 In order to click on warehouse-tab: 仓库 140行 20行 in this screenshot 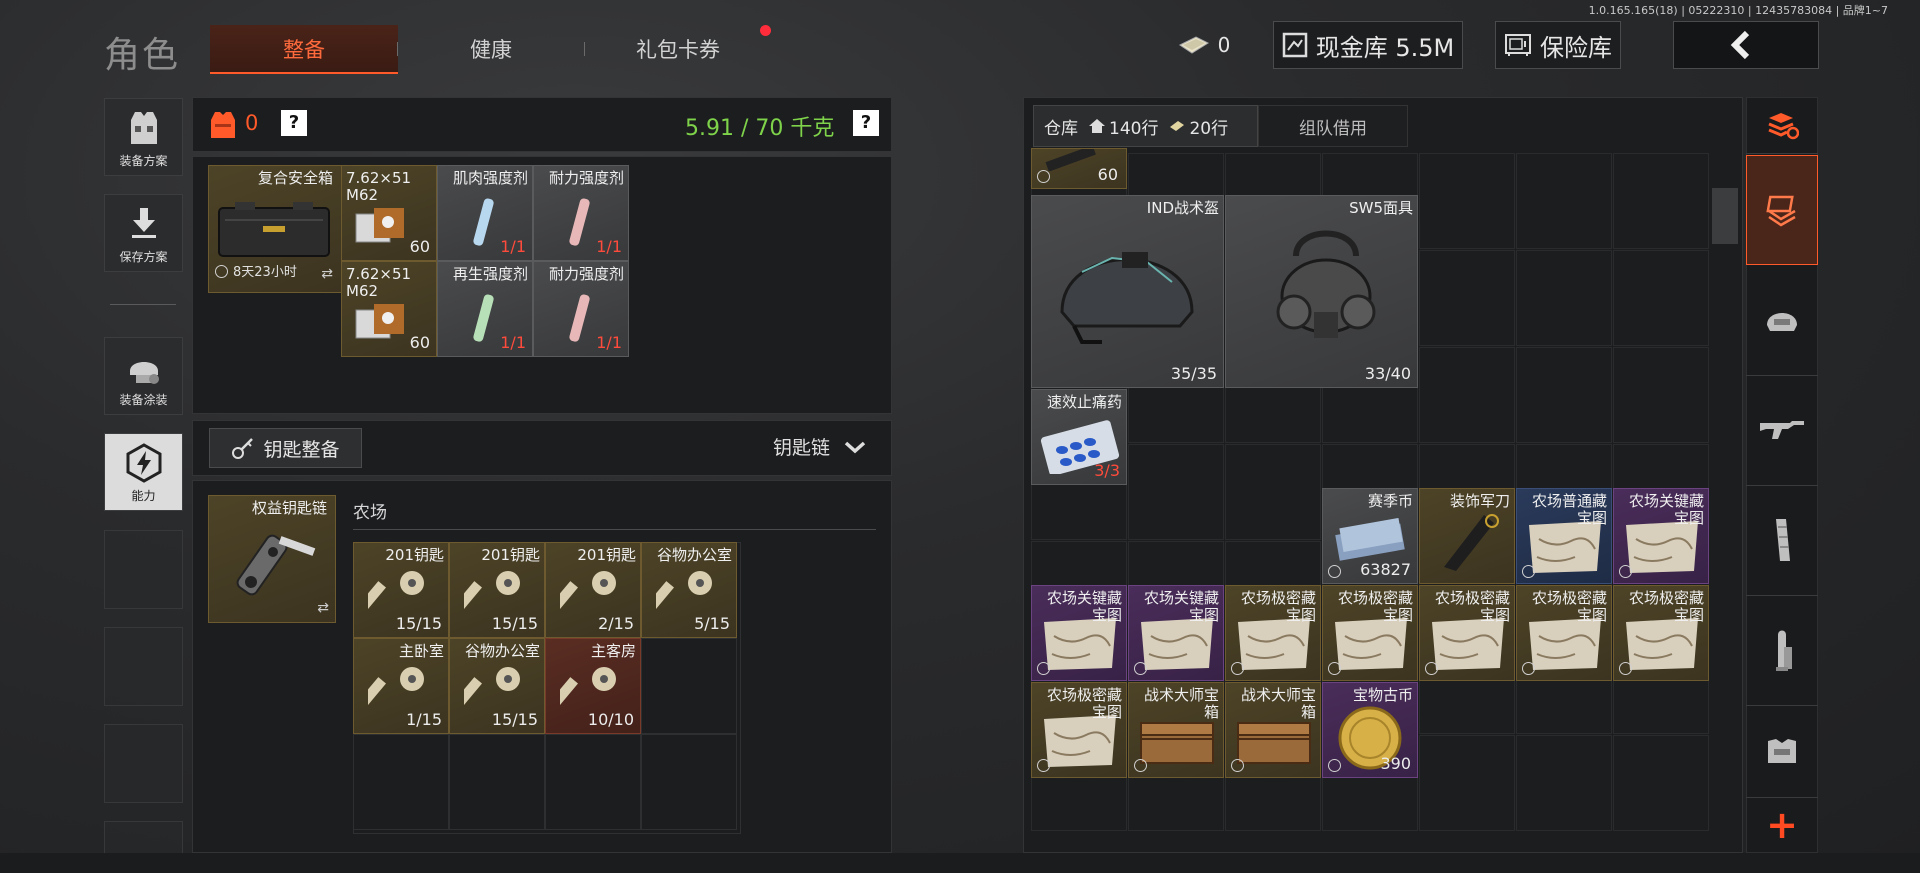, I will do `click(1145, 126)`.